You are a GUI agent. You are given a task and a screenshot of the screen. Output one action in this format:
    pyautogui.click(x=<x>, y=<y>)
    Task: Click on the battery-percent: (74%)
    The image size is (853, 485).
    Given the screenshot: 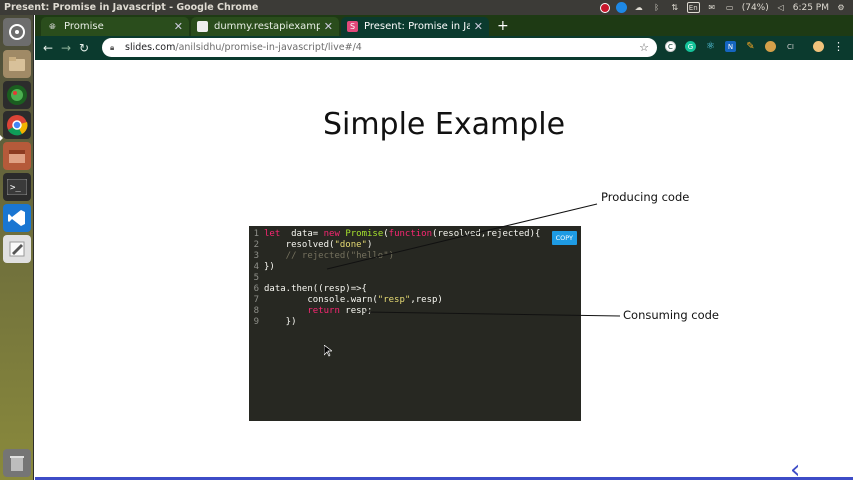 What is the action you would take?
    pyautogui.click(x=755, y=7)
    